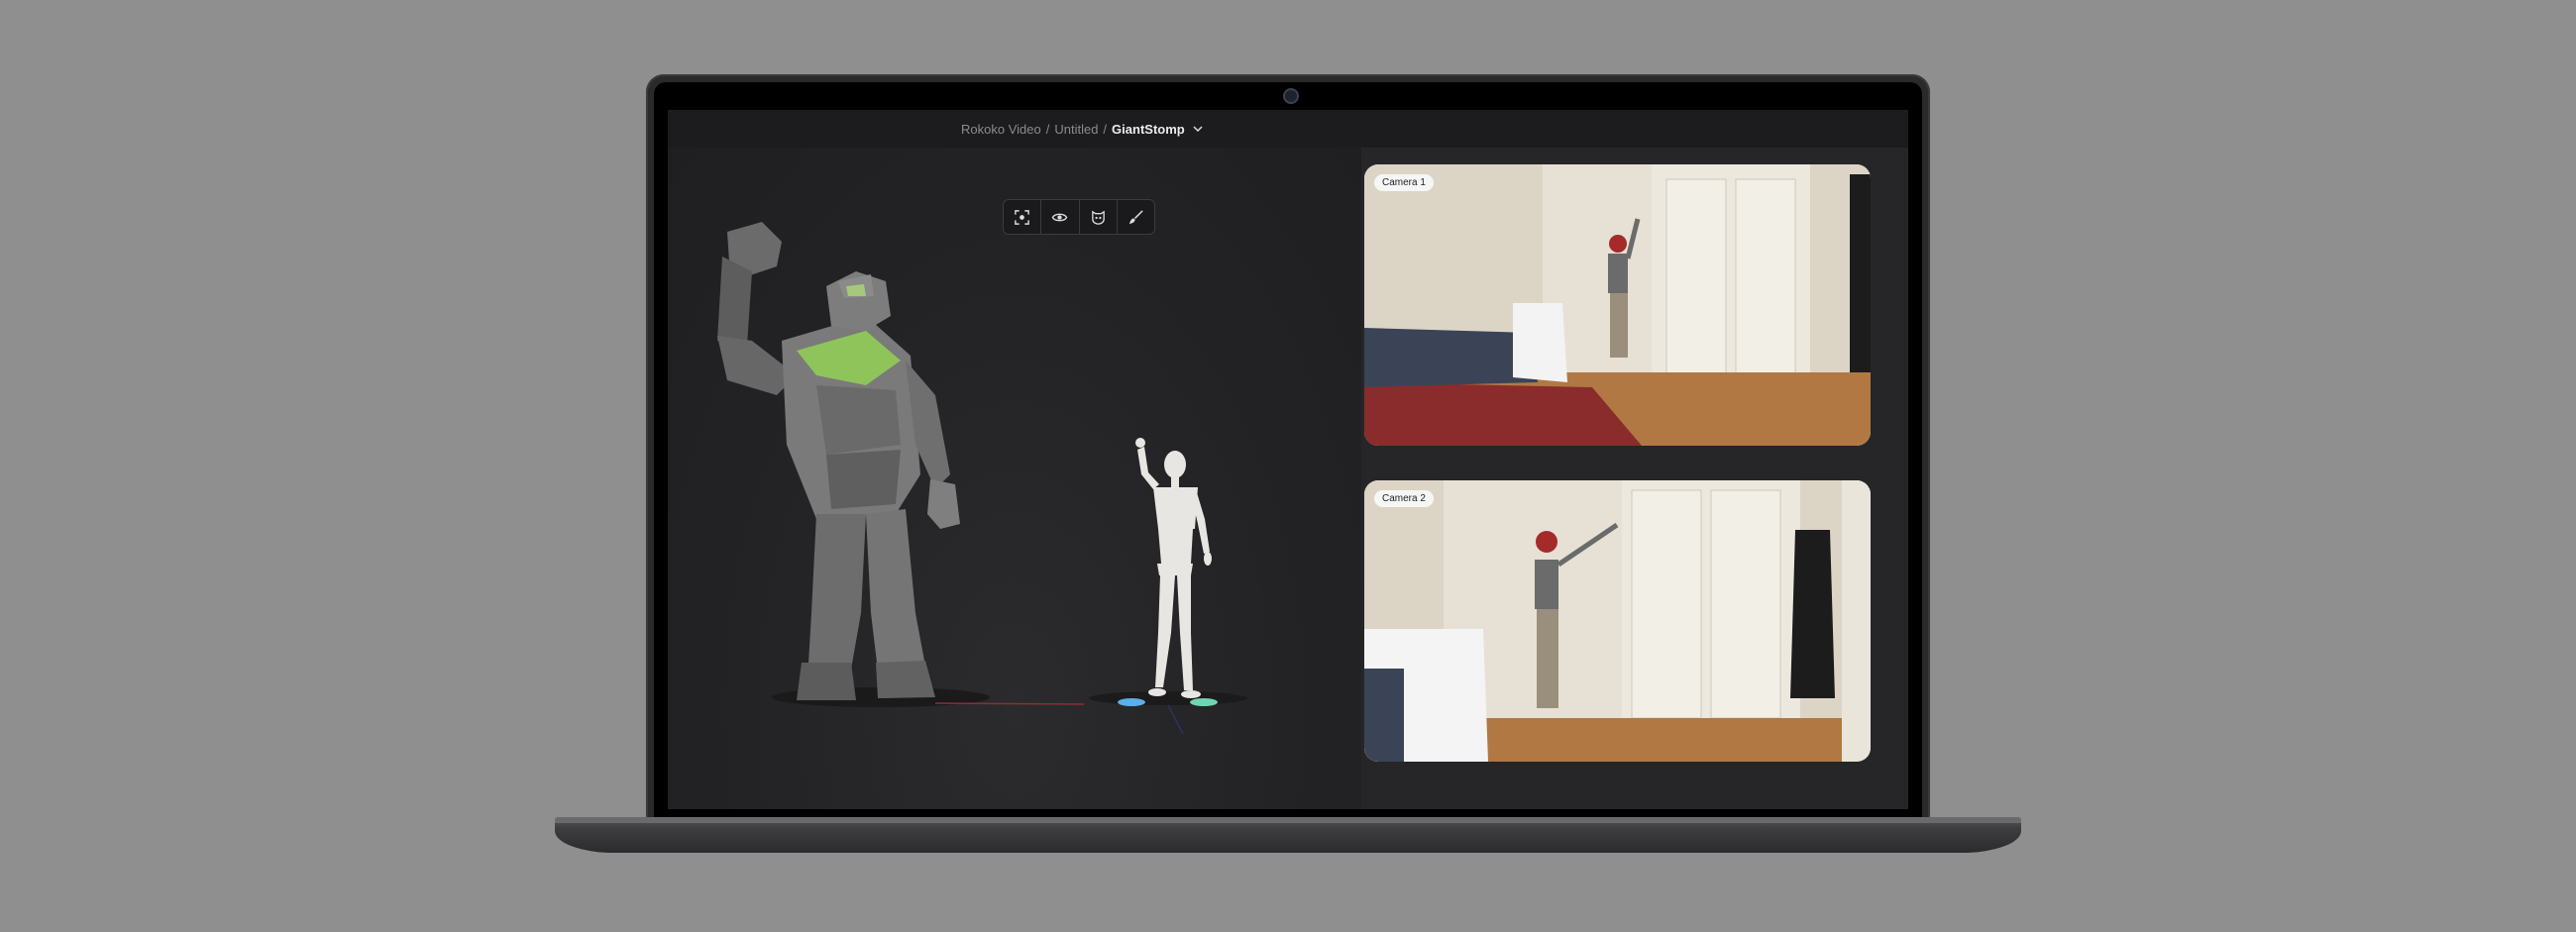 Image resolution: width=2576 pixels, height=932 pixels. Describe the element at coordinates (982, 479) in the screenshot. I see `3d-scene` at that location.